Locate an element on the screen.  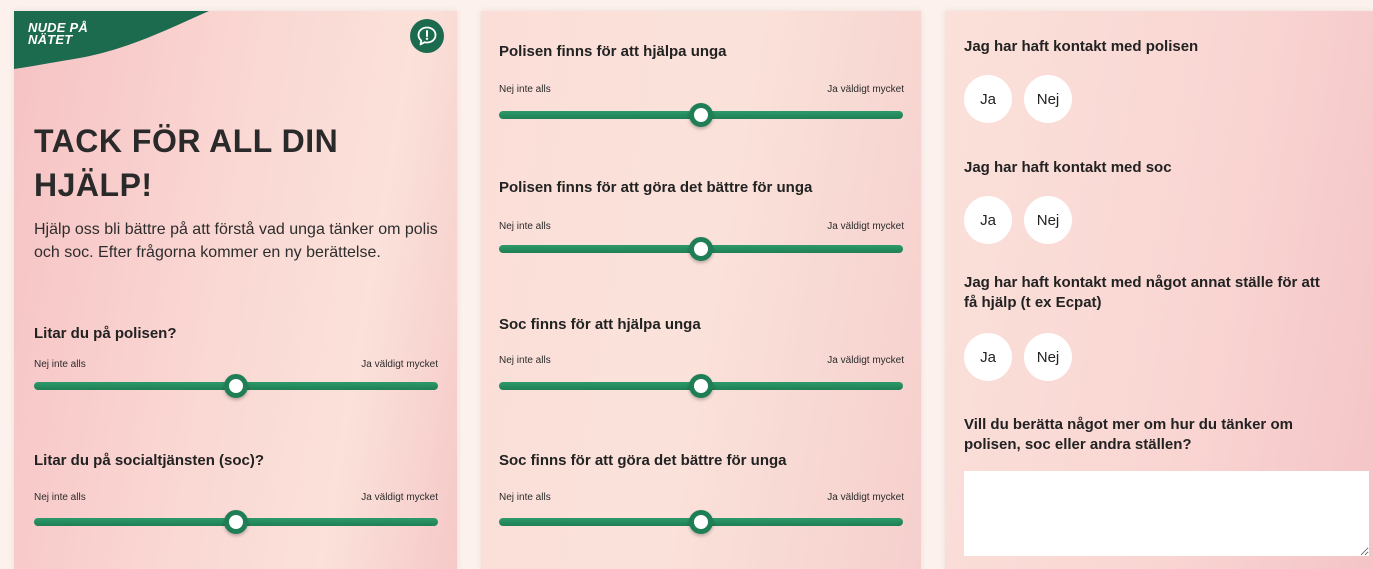
statement-soc-help-label: Soc finns för att hjälpa unga is located at coordinates (600, 324).